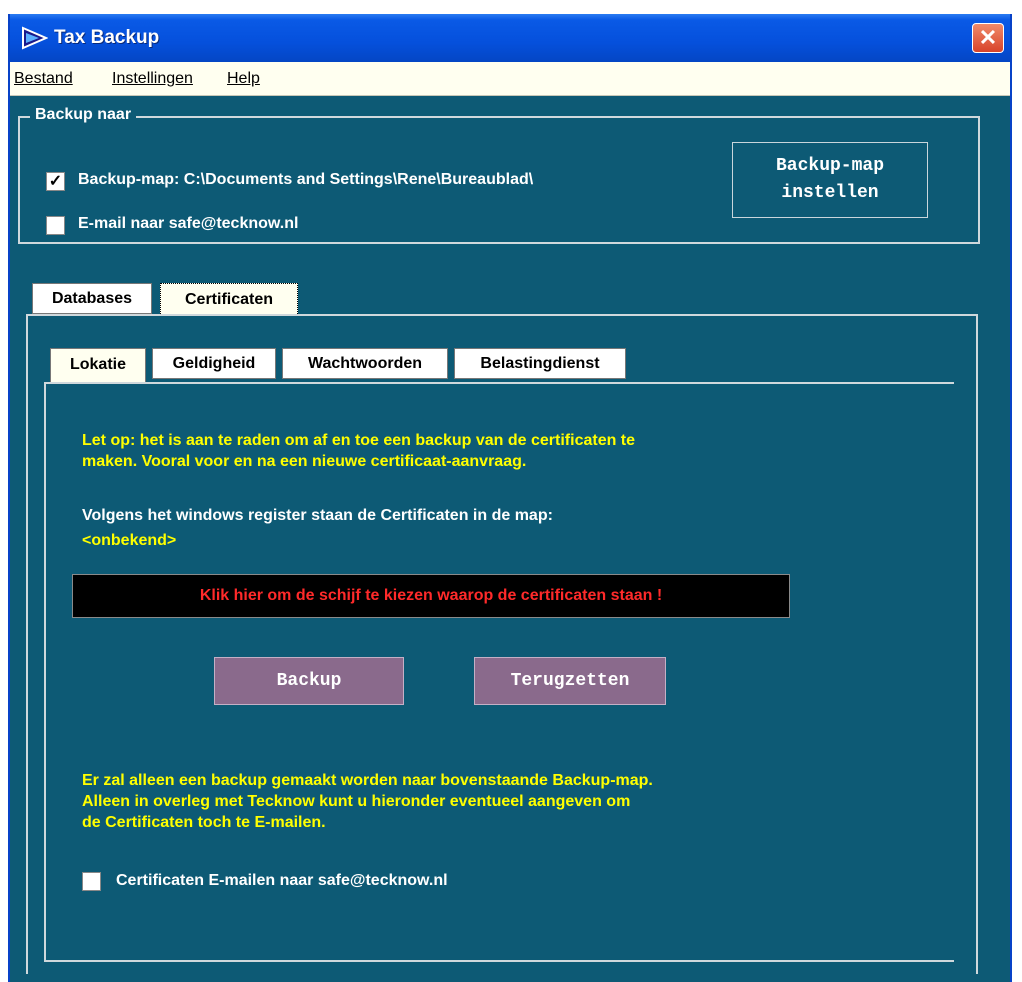 This screenshot has width=1022, height=982. Describe the element at coordinates (510, 79) in the screenshot. I see `menu-bar: Bestand Instellingen Help` at that location.